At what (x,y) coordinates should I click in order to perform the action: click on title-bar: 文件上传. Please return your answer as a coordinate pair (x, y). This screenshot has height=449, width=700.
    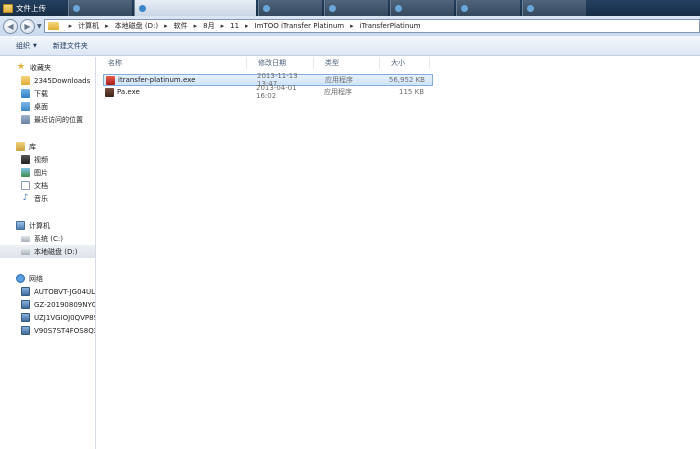
    Looking at the image, I should click on (350, 8).